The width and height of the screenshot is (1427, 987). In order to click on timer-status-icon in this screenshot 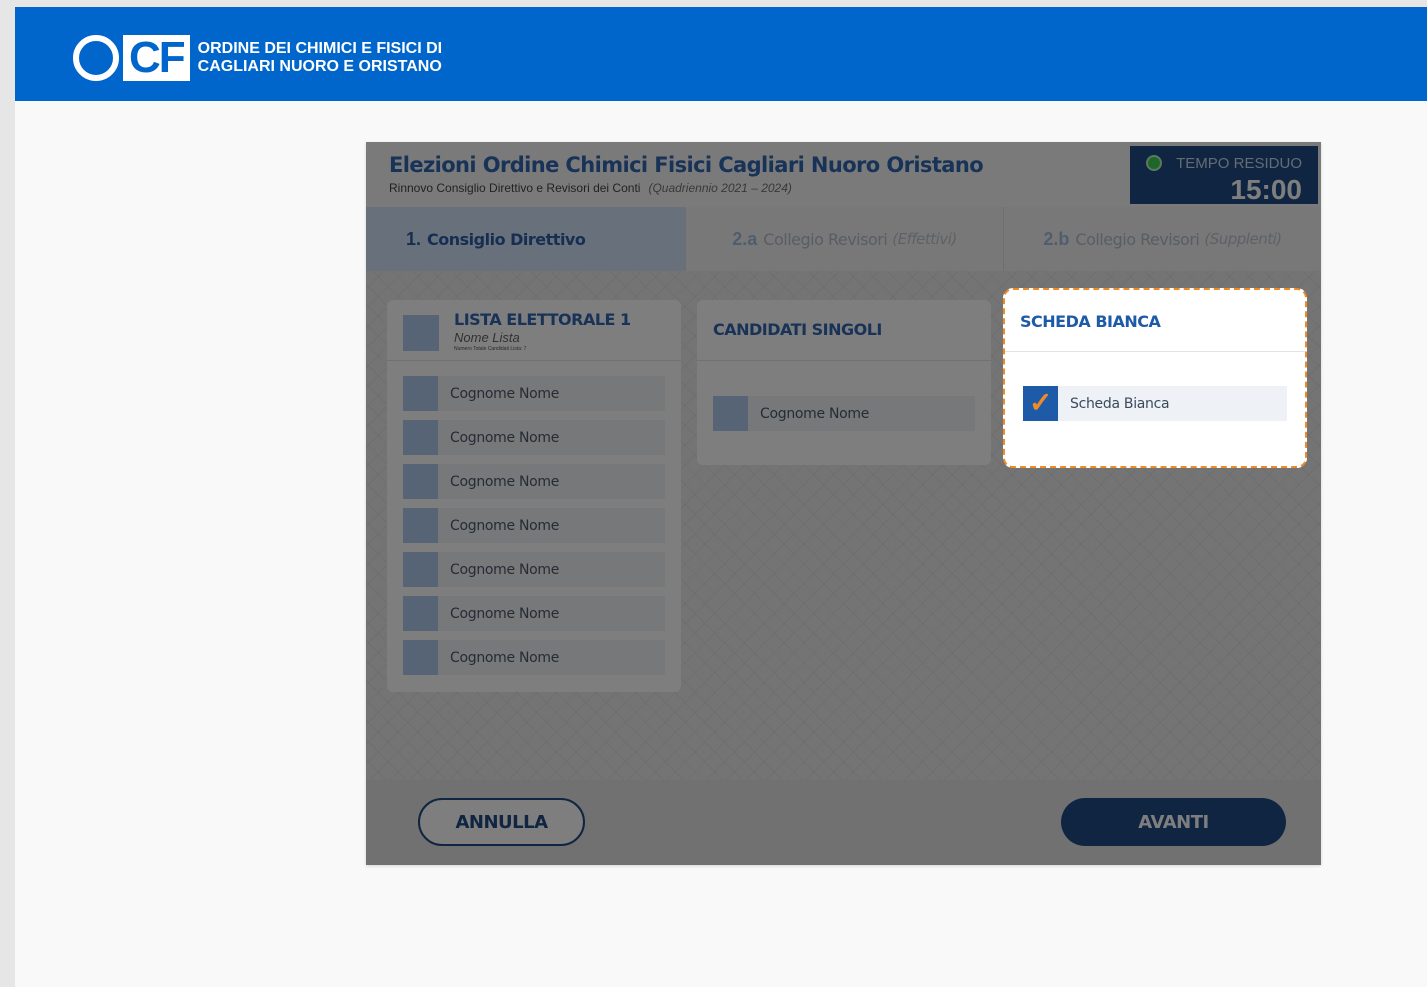, I will do `click(1154, 163)`.